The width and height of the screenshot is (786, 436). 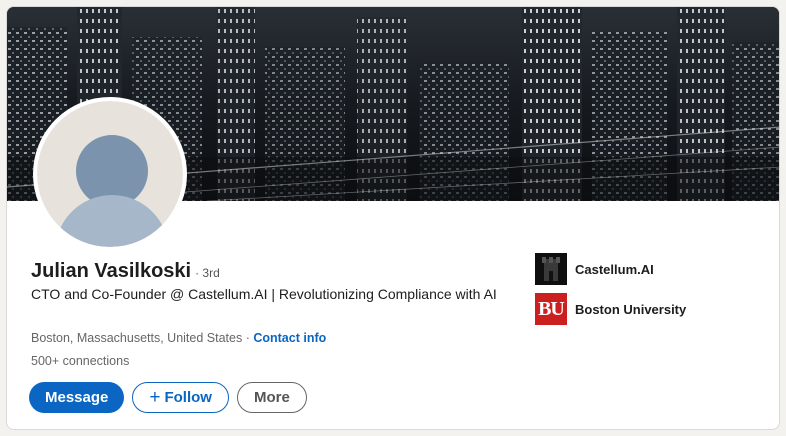 What do you see at coordinates (207, 273) in the screenshot?
I see `connection-degree: · 3rd` at bounding box center [207, 273].